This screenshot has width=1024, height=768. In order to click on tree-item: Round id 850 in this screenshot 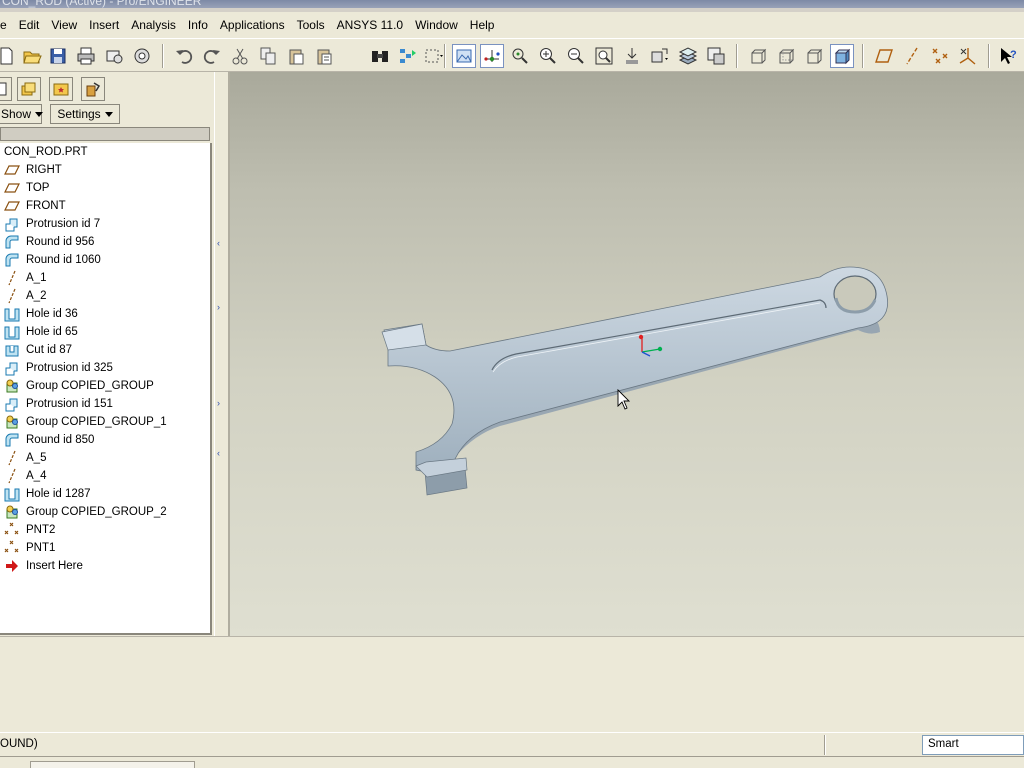, I will do `click(49, 440)`.